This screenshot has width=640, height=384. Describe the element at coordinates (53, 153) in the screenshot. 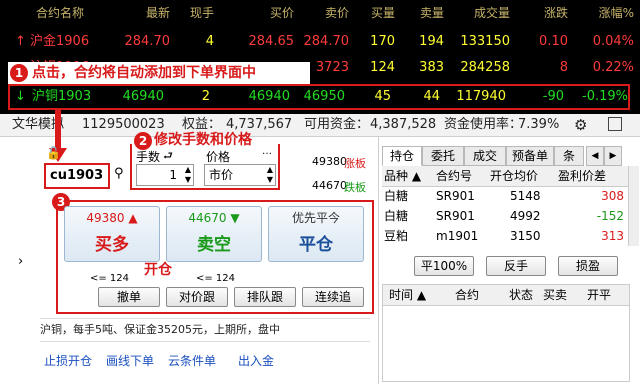

I see `lock-icon: 🔓` at that location.